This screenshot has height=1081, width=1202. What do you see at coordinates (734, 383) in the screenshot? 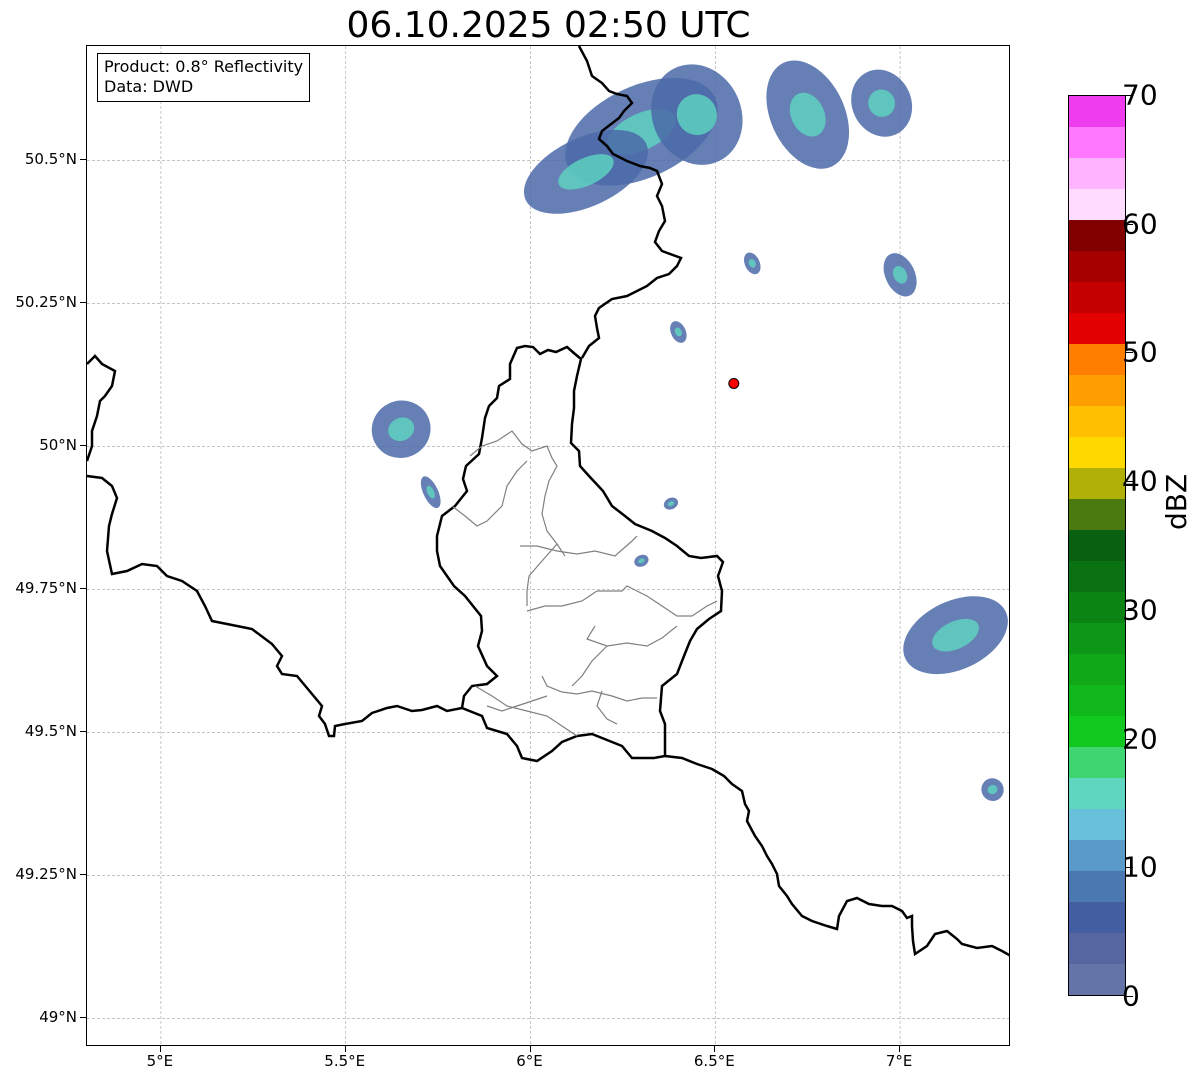
I see `radar-site-marker` at bounding box center [734, 383].